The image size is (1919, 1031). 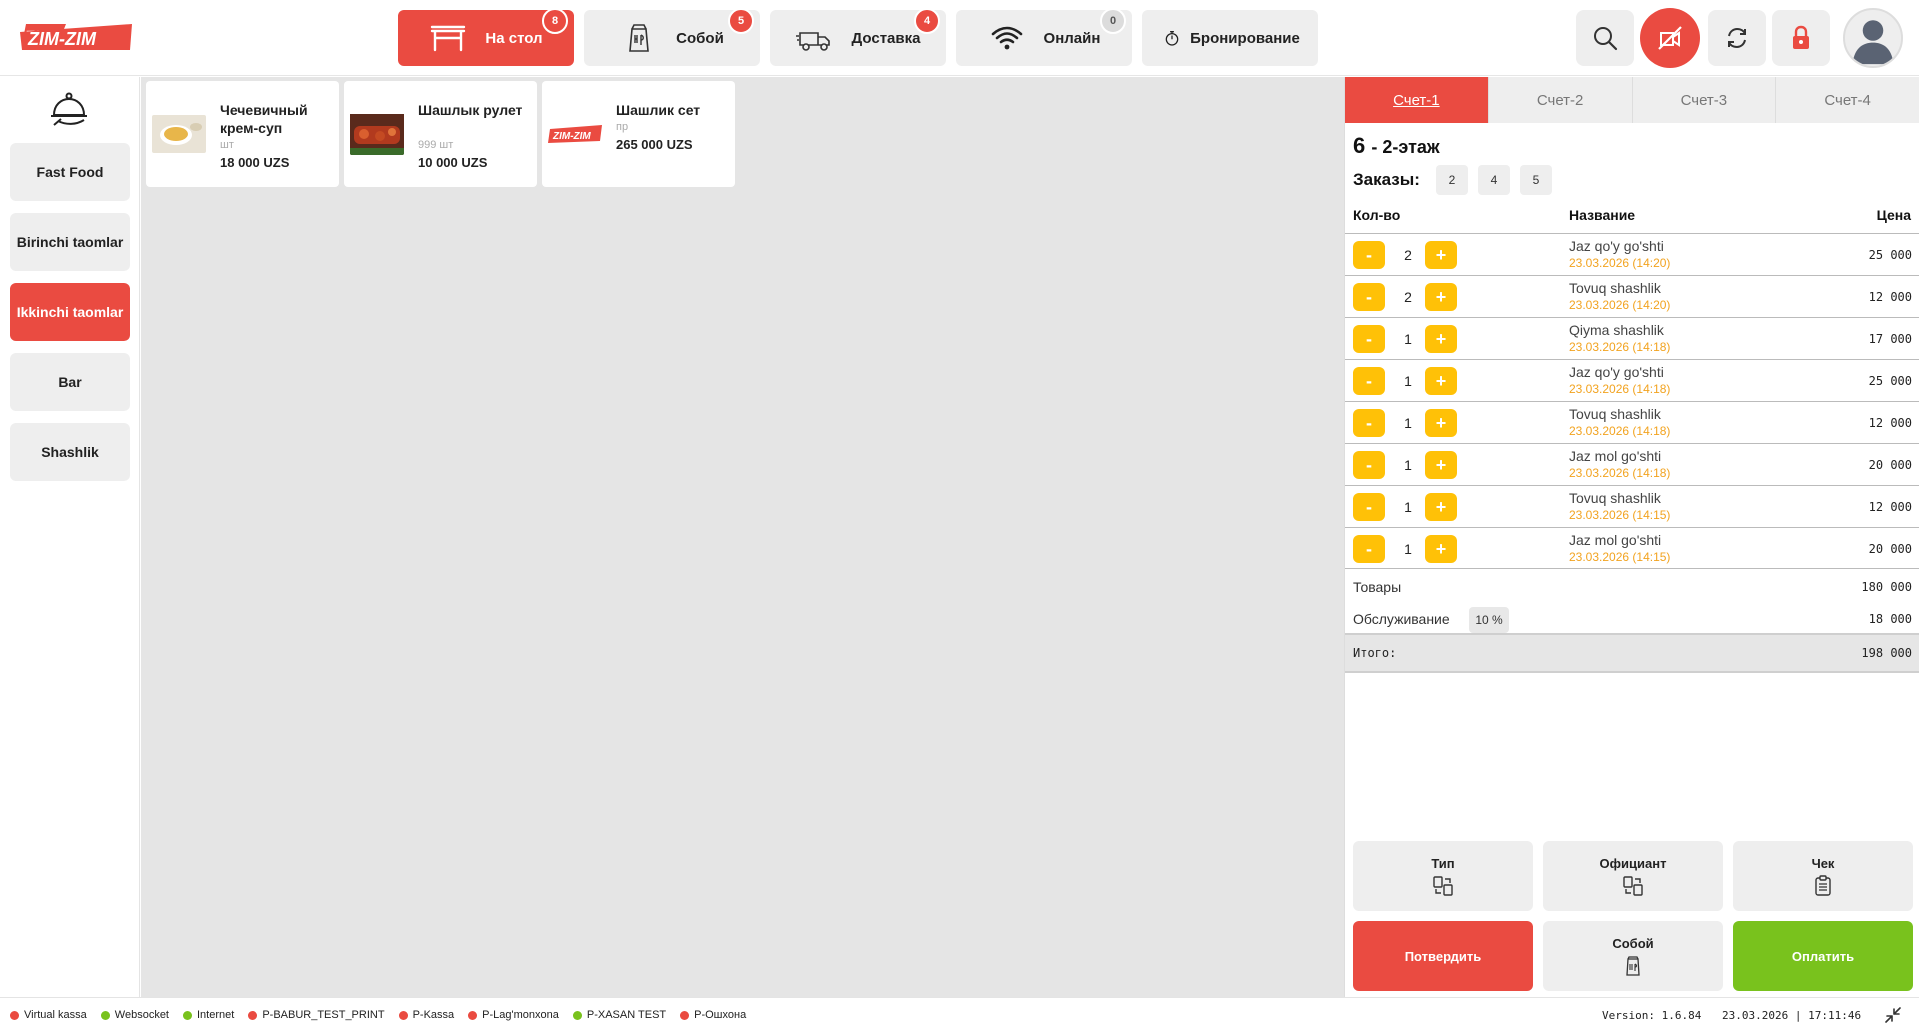 I want to click on timer-icon, so click(x=1172, y=38).